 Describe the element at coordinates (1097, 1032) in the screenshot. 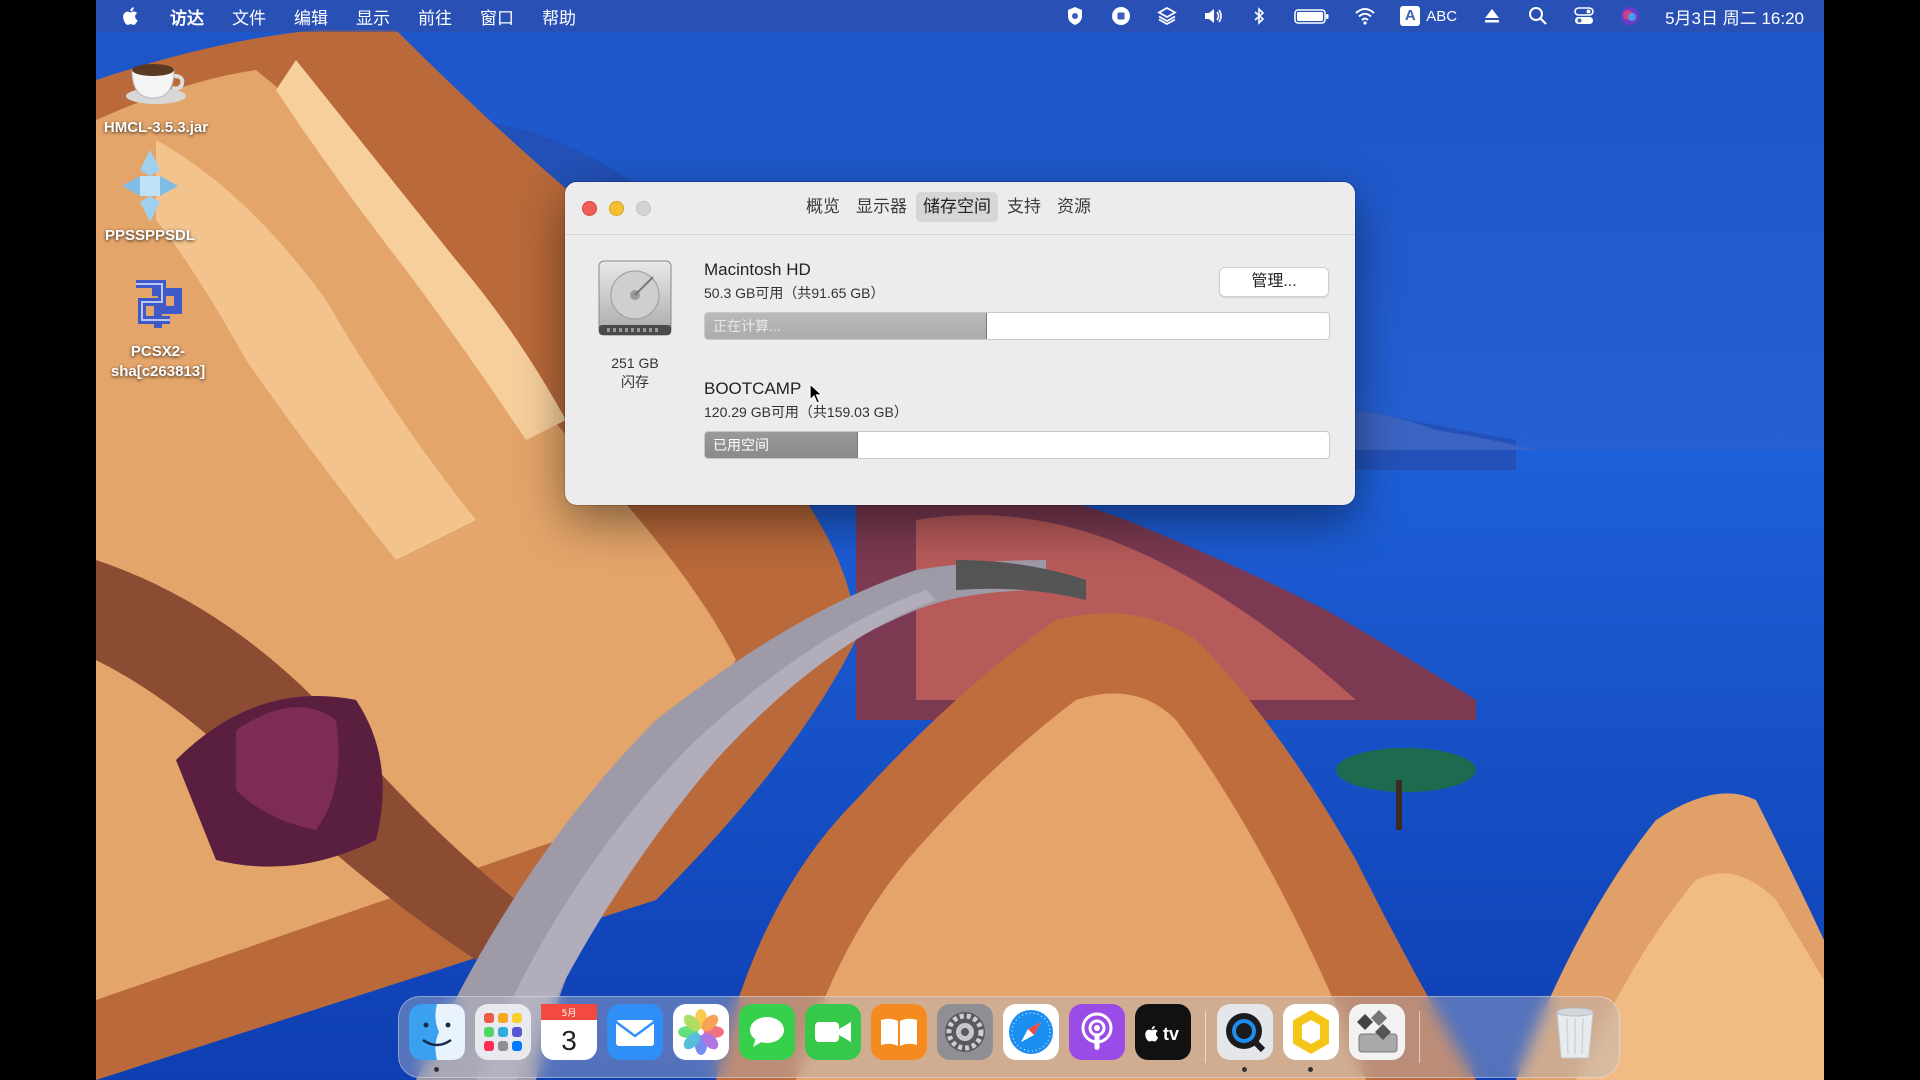

I see `podcasts-icon` at that location.